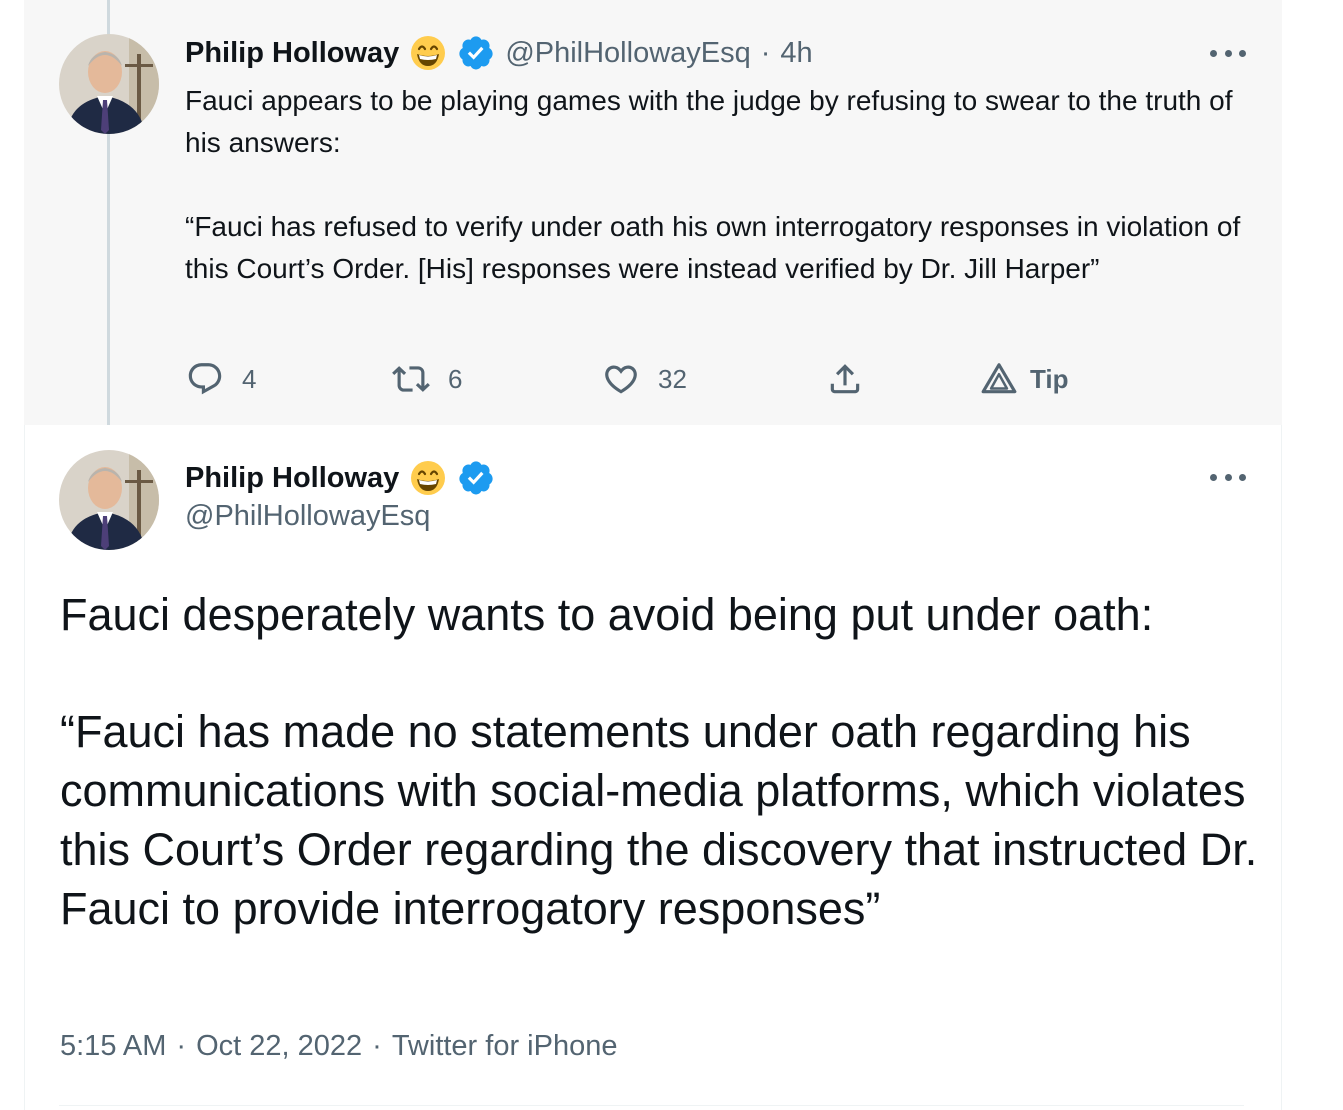 This screenshot has height=1110, width=1343. I want to click on divider, so click(651, 1105).